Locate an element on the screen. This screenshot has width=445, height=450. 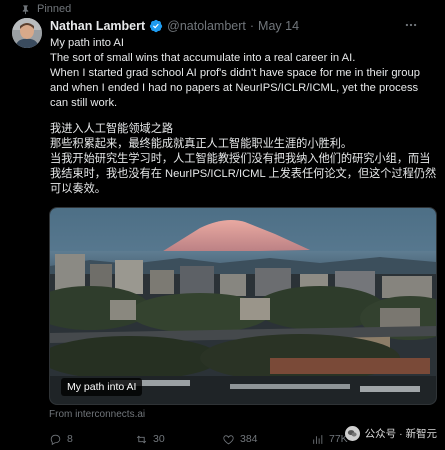
author-handle: @natolambert is located at coordinates (206, 26).